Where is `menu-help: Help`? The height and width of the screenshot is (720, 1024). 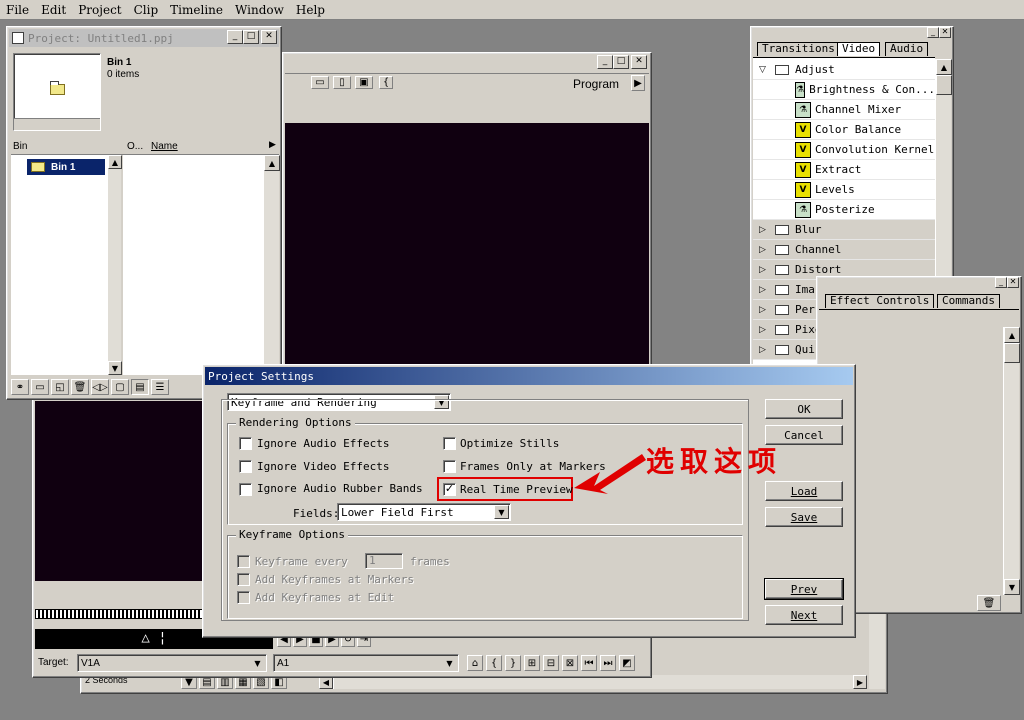
menu-help: Help is located at coordinates (310, 10).